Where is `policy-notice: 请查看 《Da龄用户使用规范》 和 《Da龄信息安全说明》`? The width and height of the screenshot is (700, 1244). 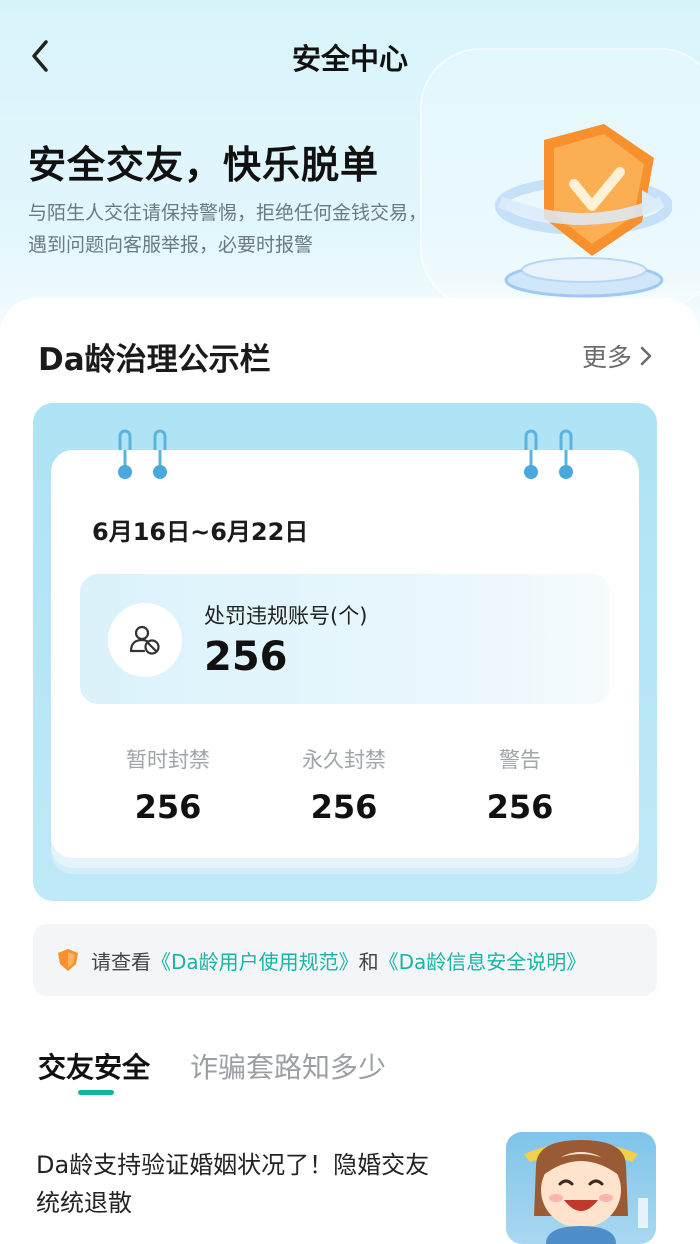 policy-notice: 请查看 《Da龄用户使用规范》 和 《Da龄信息安全说明》 is located at coordinates (345, 960).